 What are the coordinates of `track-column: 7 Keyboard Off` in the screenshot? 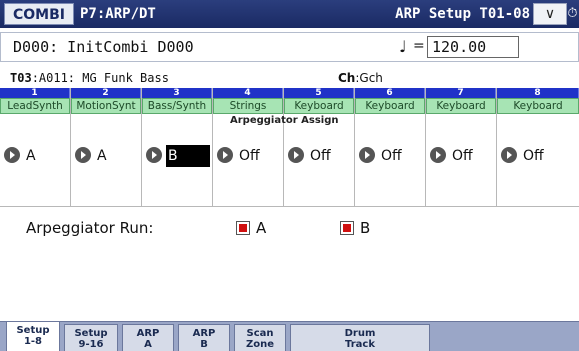 It's located at (461, 147).